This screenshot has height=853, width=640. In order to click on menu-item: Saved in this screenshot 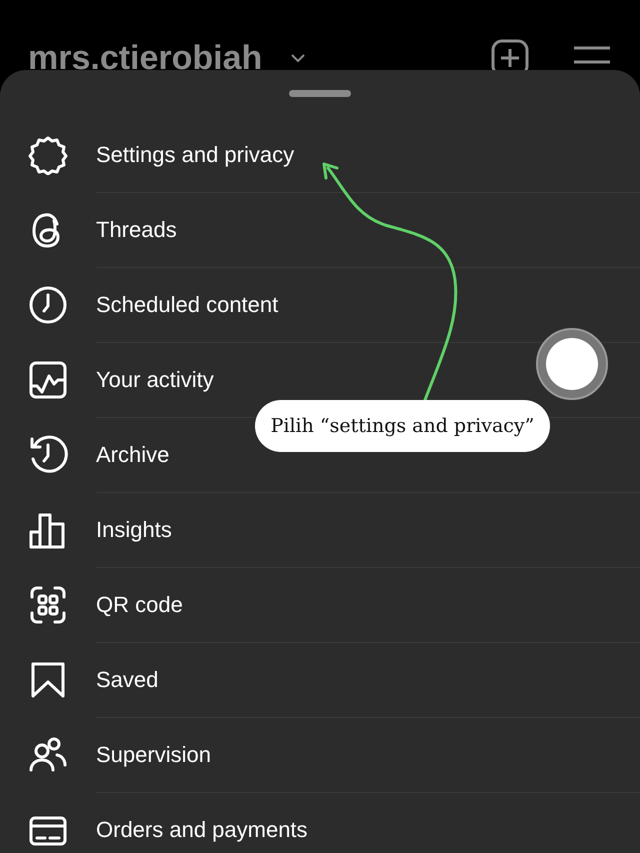, I will do `click(320, 679)`.